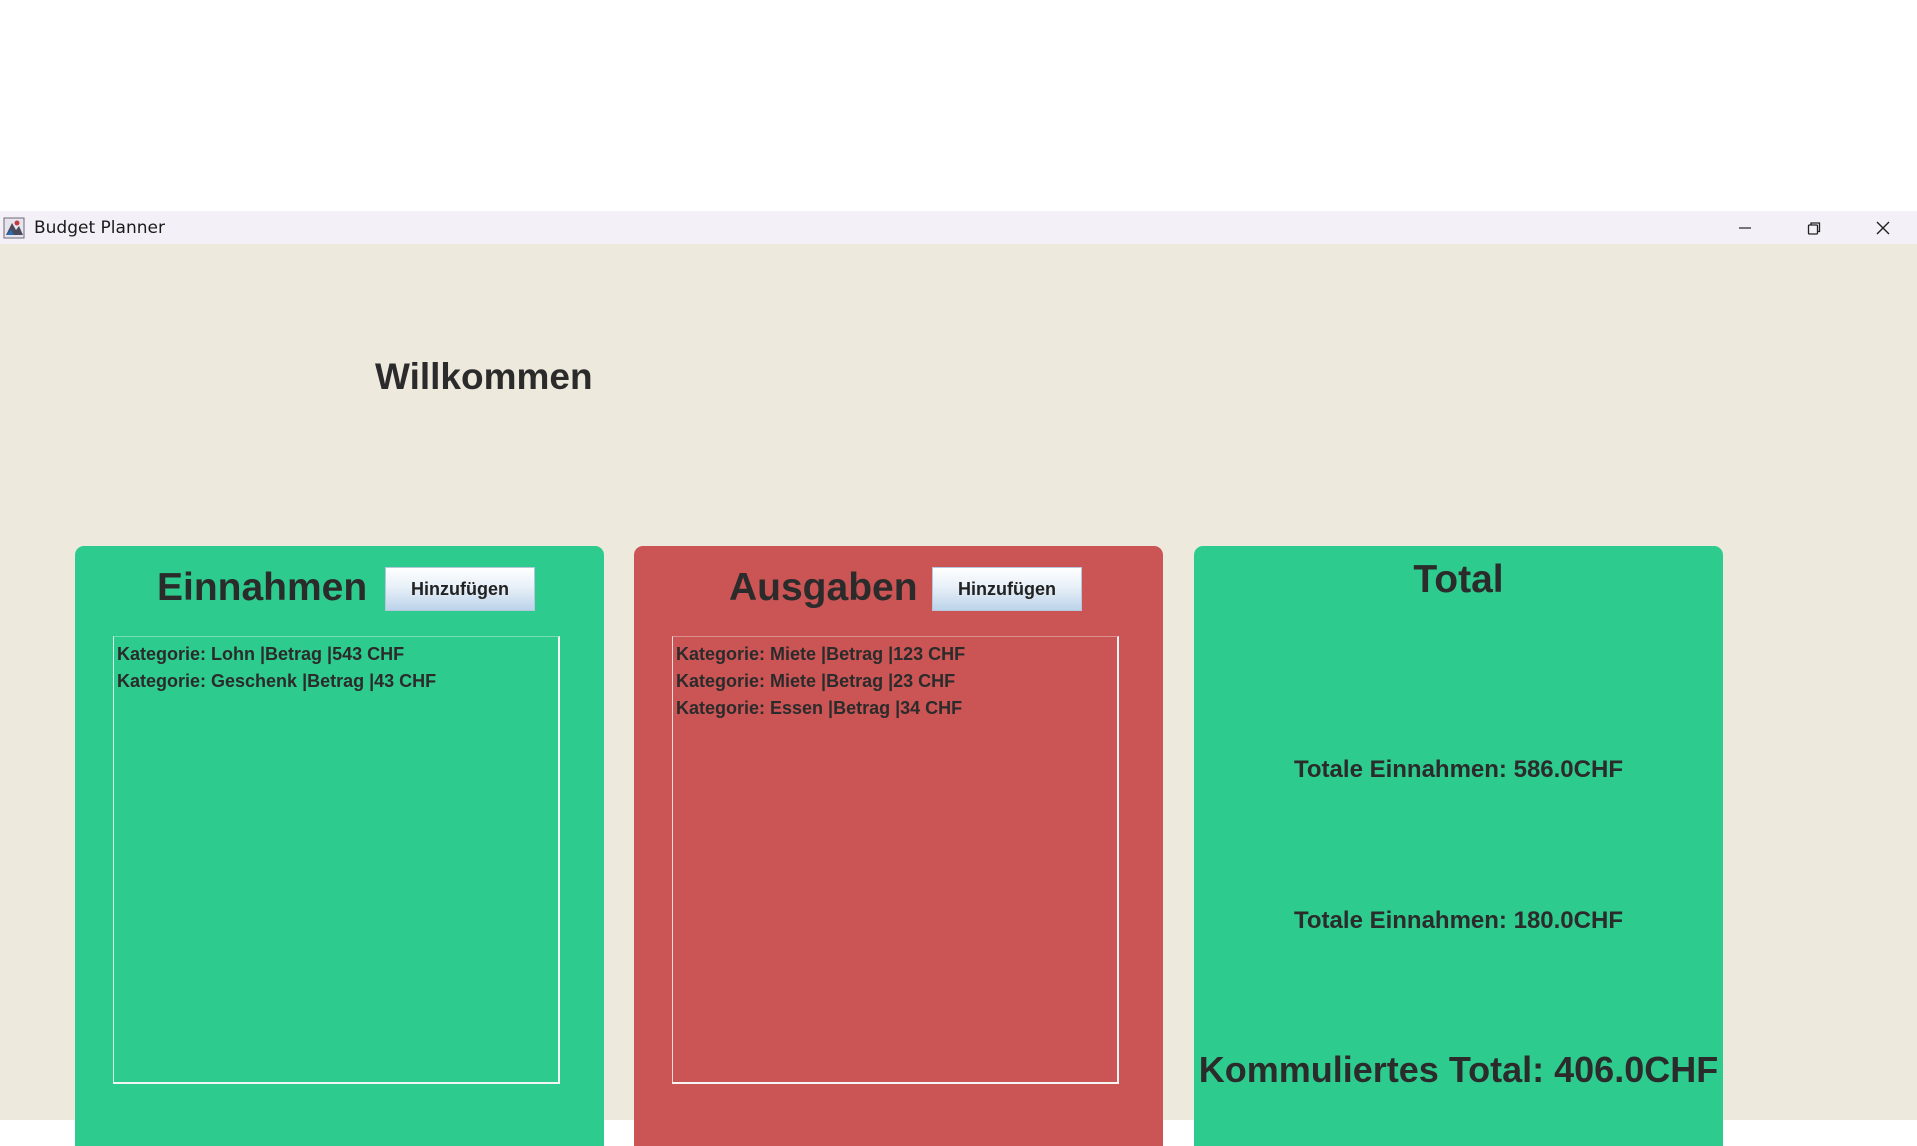 This screenshot has height=1146, width=1917. Describe the element at coordinates (336, 681) in the screenshot. I see `income-list-item: Kategorie: Geschenk |Betrag |43 CHF` at that location.